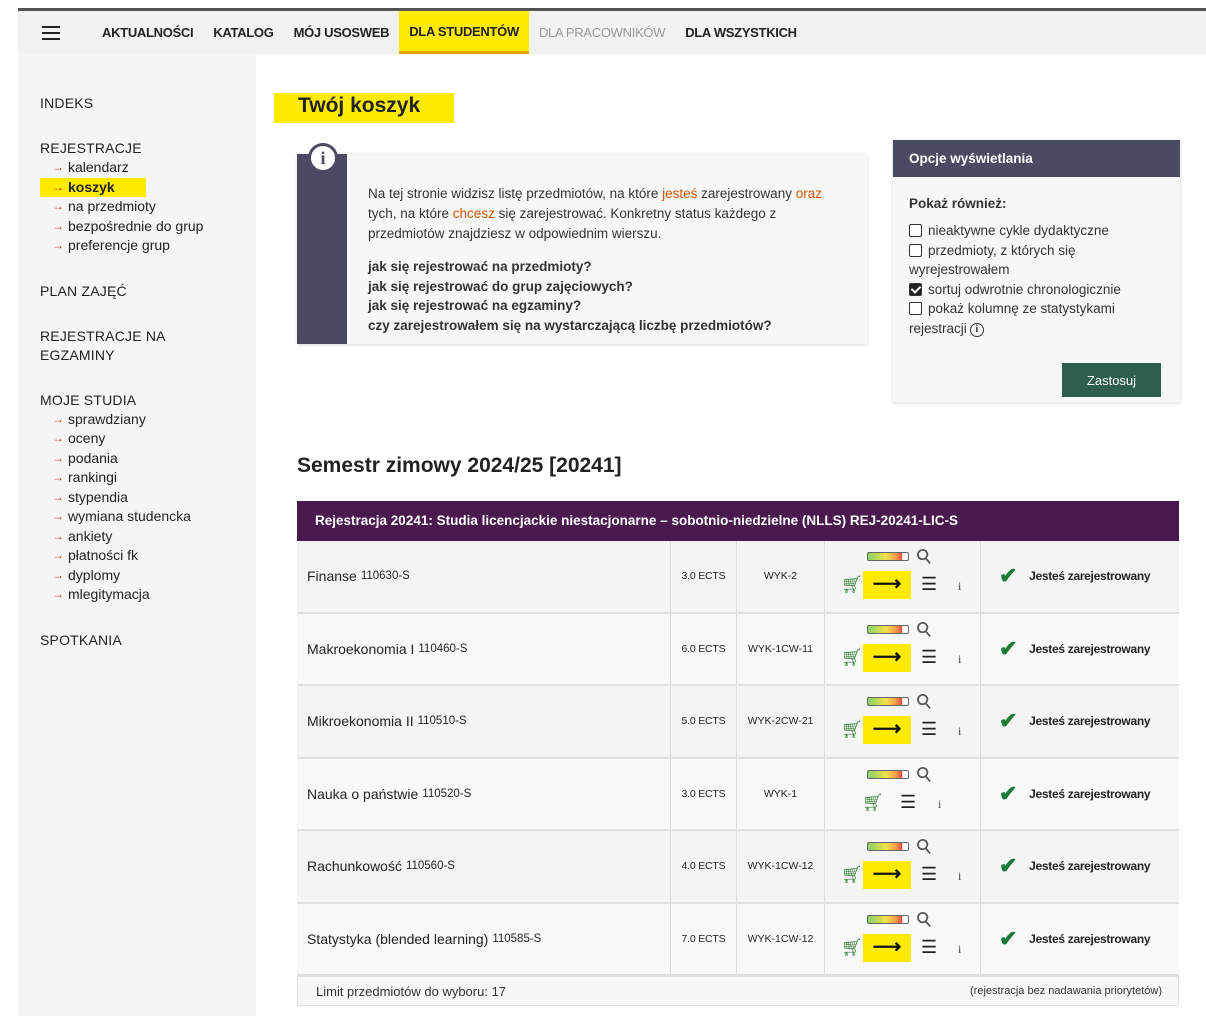 This screenshot has height=1016, width=1206. Describe the element at coordinates (360, 721) in the screenshot. I see `course-name: Mikroekonomia II` at that location.